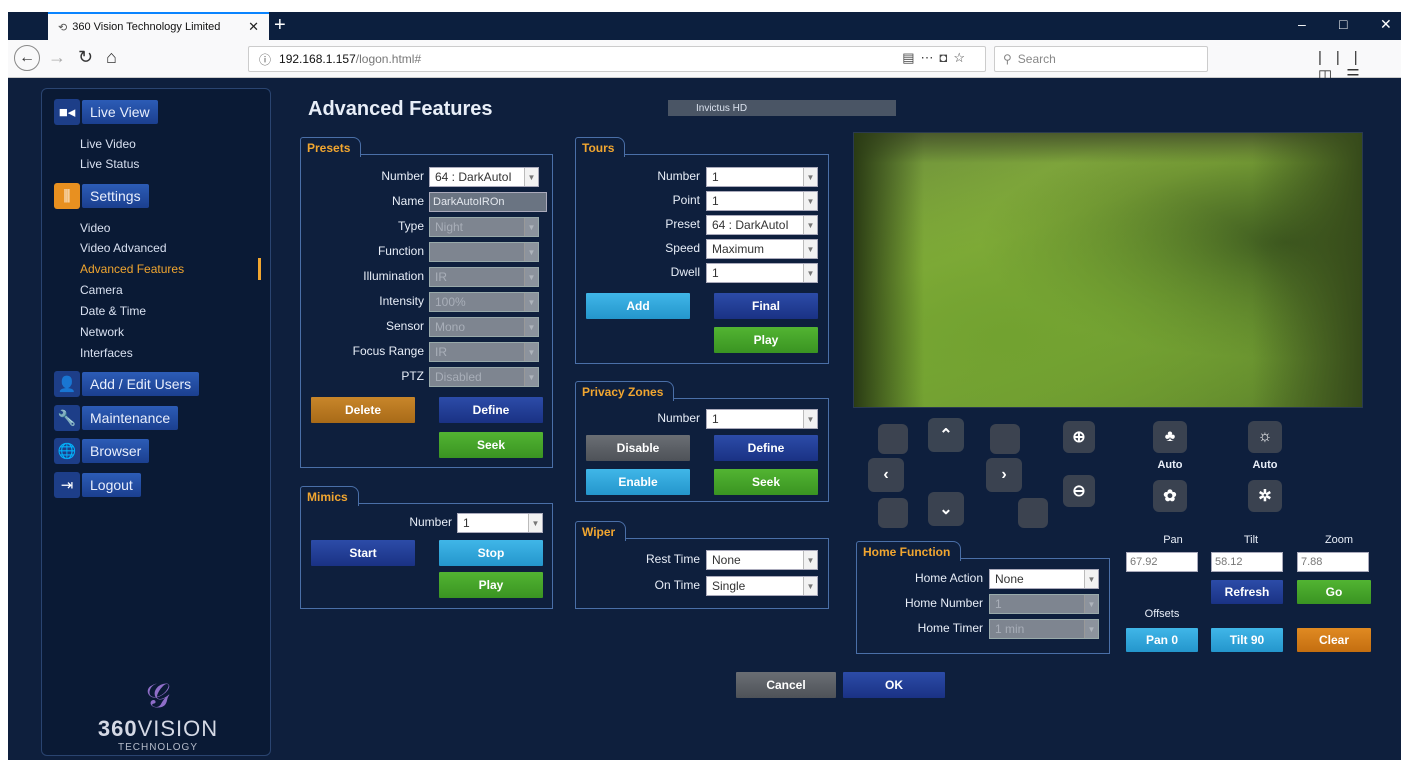  I want to click on pan-input: 67.92, so click(1162, 562).